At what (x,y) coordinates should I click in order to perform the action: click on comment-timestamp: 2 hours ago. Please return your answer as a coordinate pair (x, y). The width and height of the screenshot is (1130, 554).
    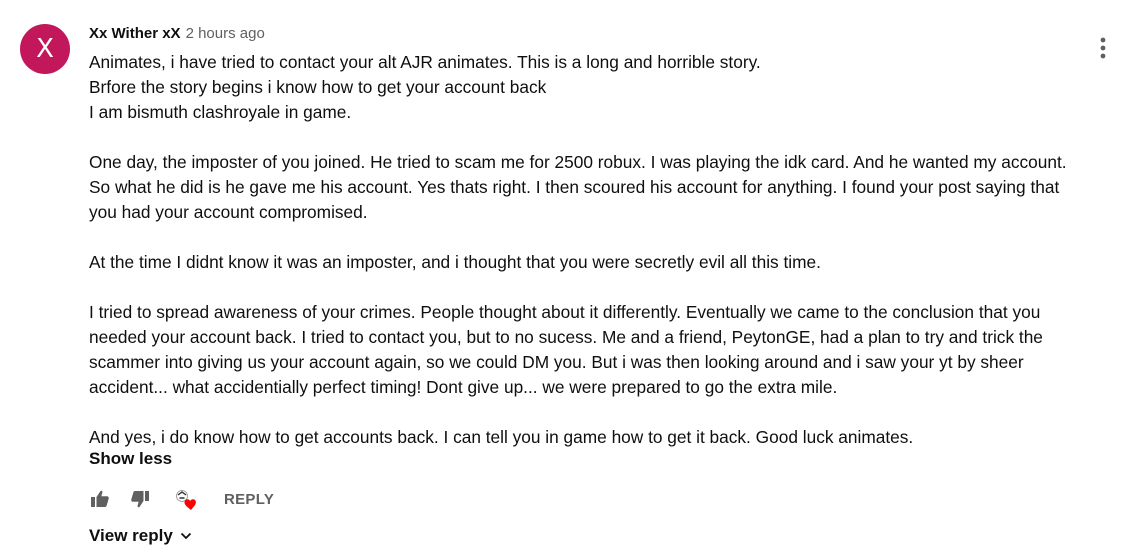
    Looking at the image, I should click on (225, 33).